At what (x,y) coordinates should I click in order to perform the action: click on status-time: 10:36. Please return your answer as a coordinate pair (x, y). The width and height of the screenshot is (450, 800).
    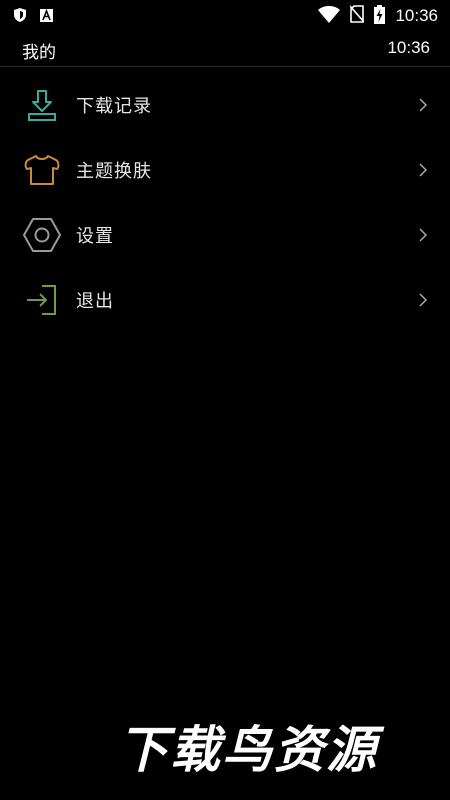
    Looking at the image, I should click on (416, 15).